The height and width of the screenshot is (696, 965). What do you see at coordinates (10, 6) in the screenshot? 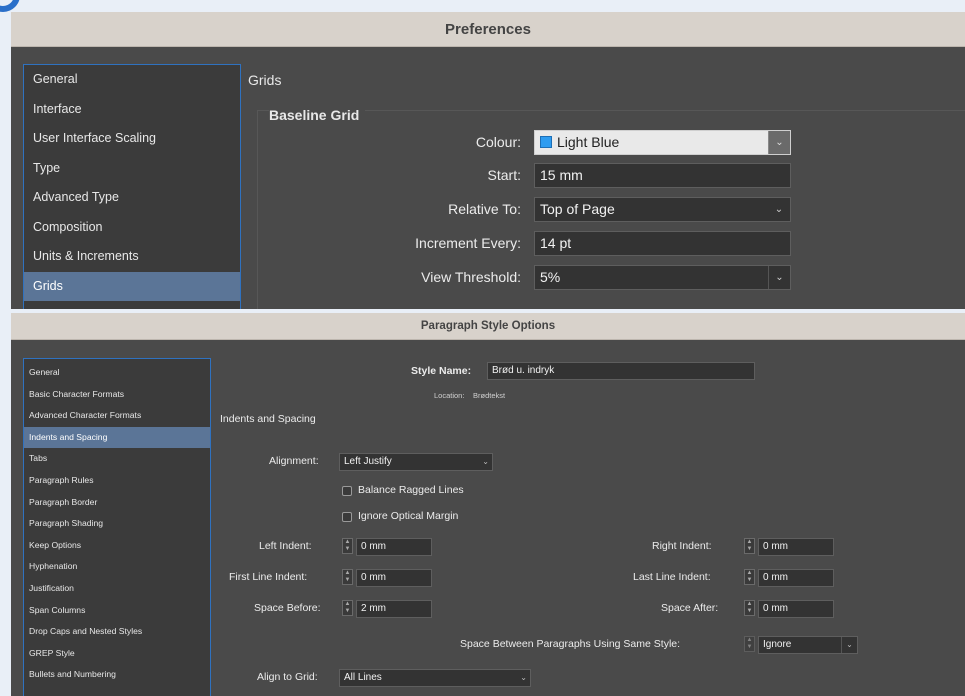
I see `corner-circle-icon` at bounding box center [10, 6].